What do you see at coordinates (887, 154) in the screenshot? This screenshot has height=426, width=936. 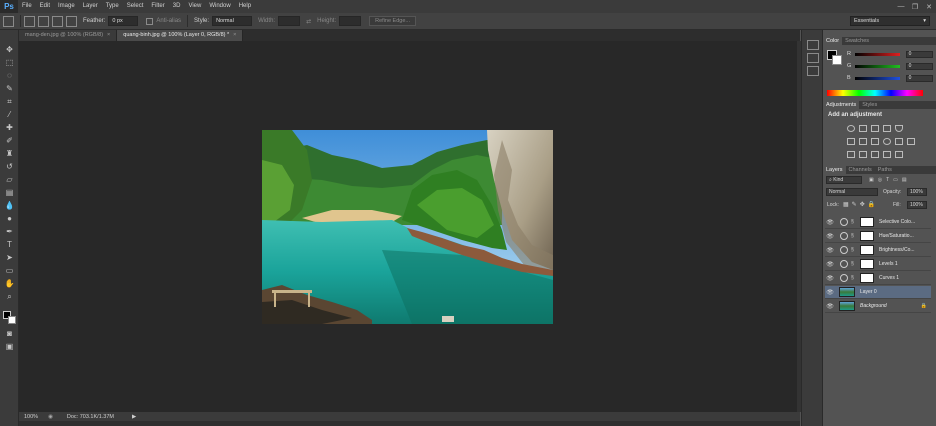 I see `gradient-map-icon` at bounding box center [887, 154].